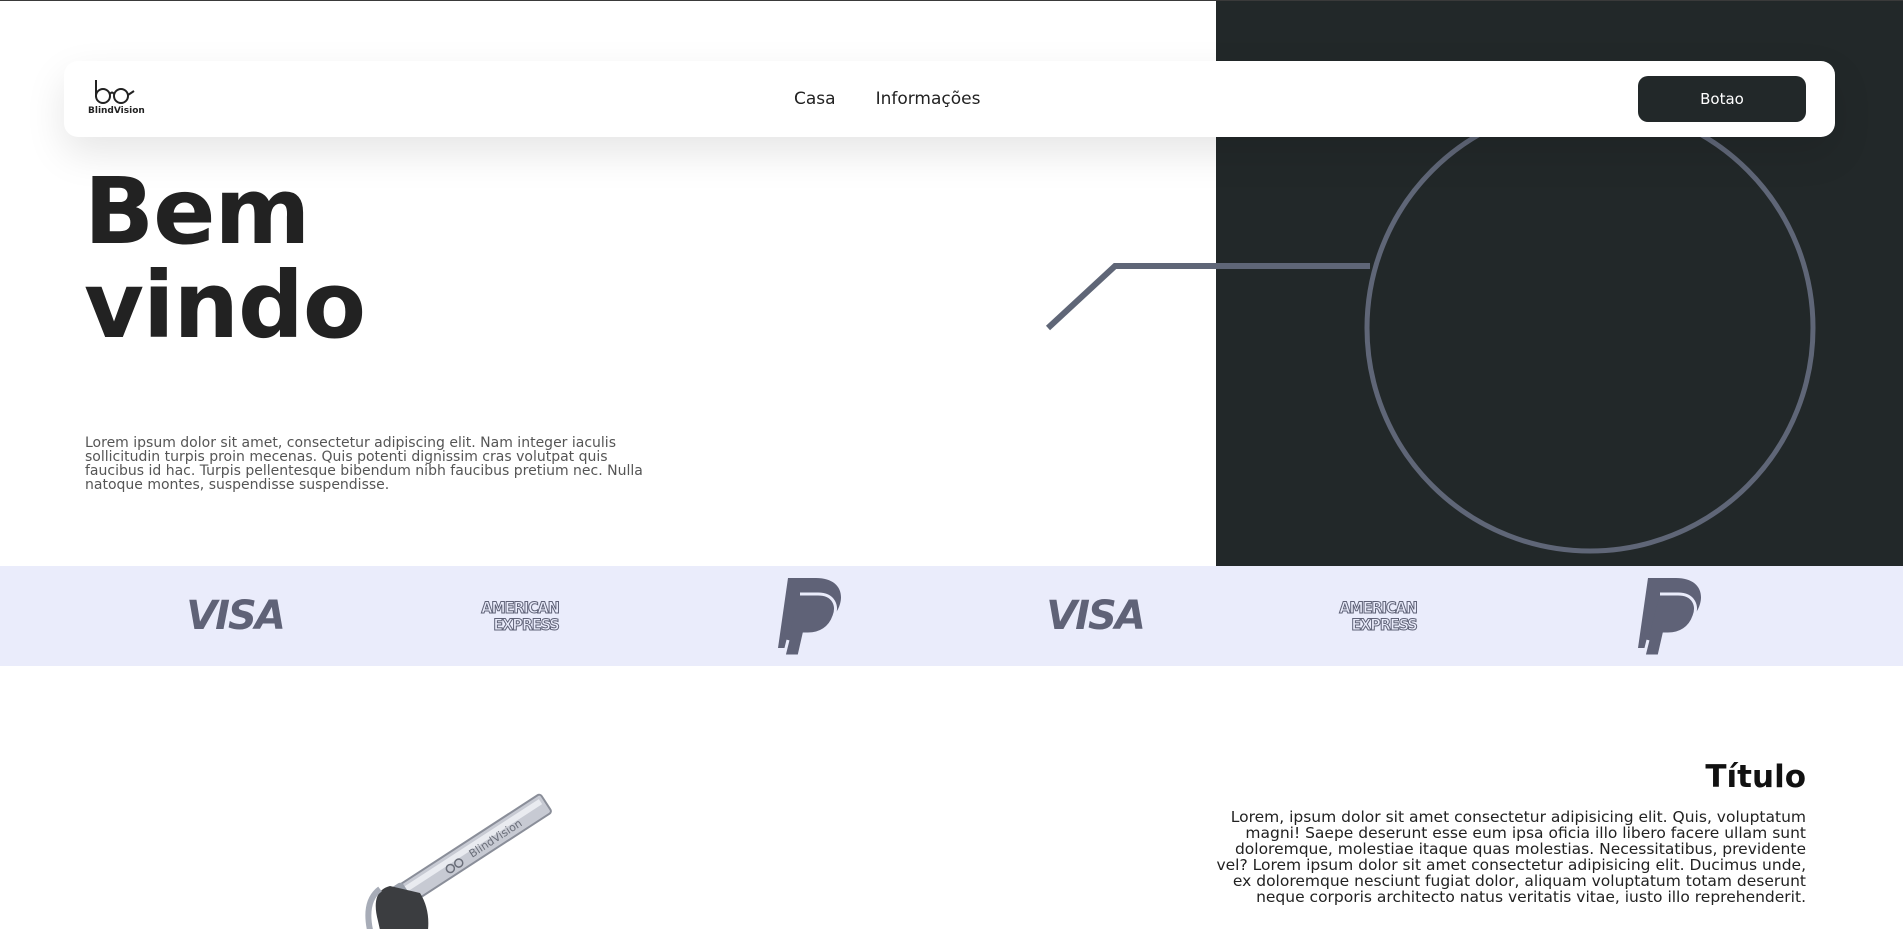 Image resolution: width=1903 pixels, height=929 pixels. I want to click on feature-title: Título, so click(1755, 777).